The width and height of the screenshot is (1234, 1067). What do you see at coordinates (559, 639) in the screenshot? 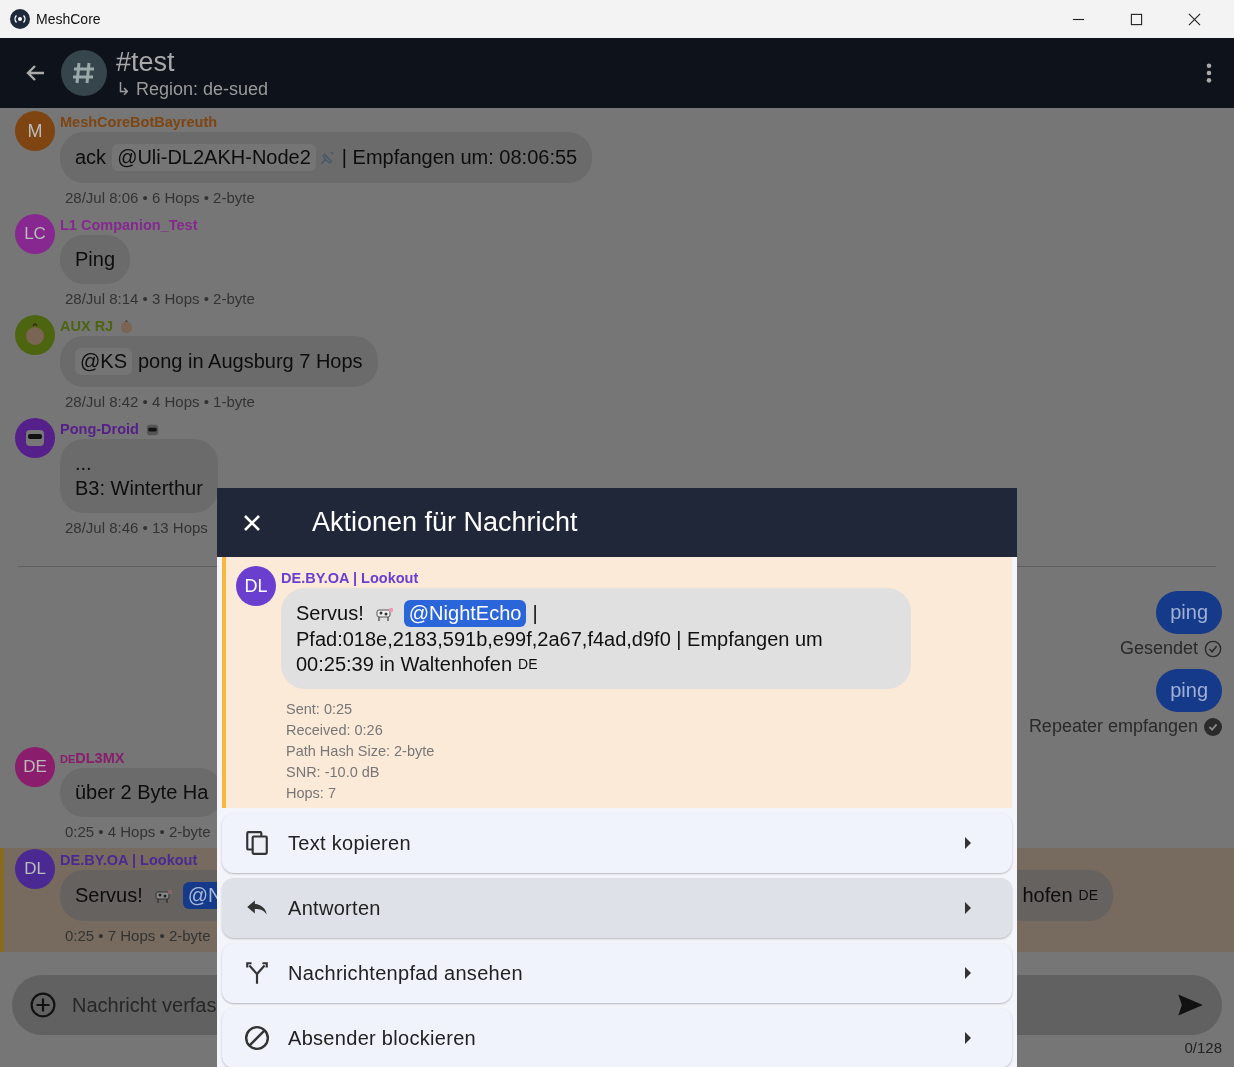
I see `message-text: Pfad:018e,2183,591b,e99f,2a67,f4ad,d9f0 | Empfangen um` at bounding box center [559, 639].